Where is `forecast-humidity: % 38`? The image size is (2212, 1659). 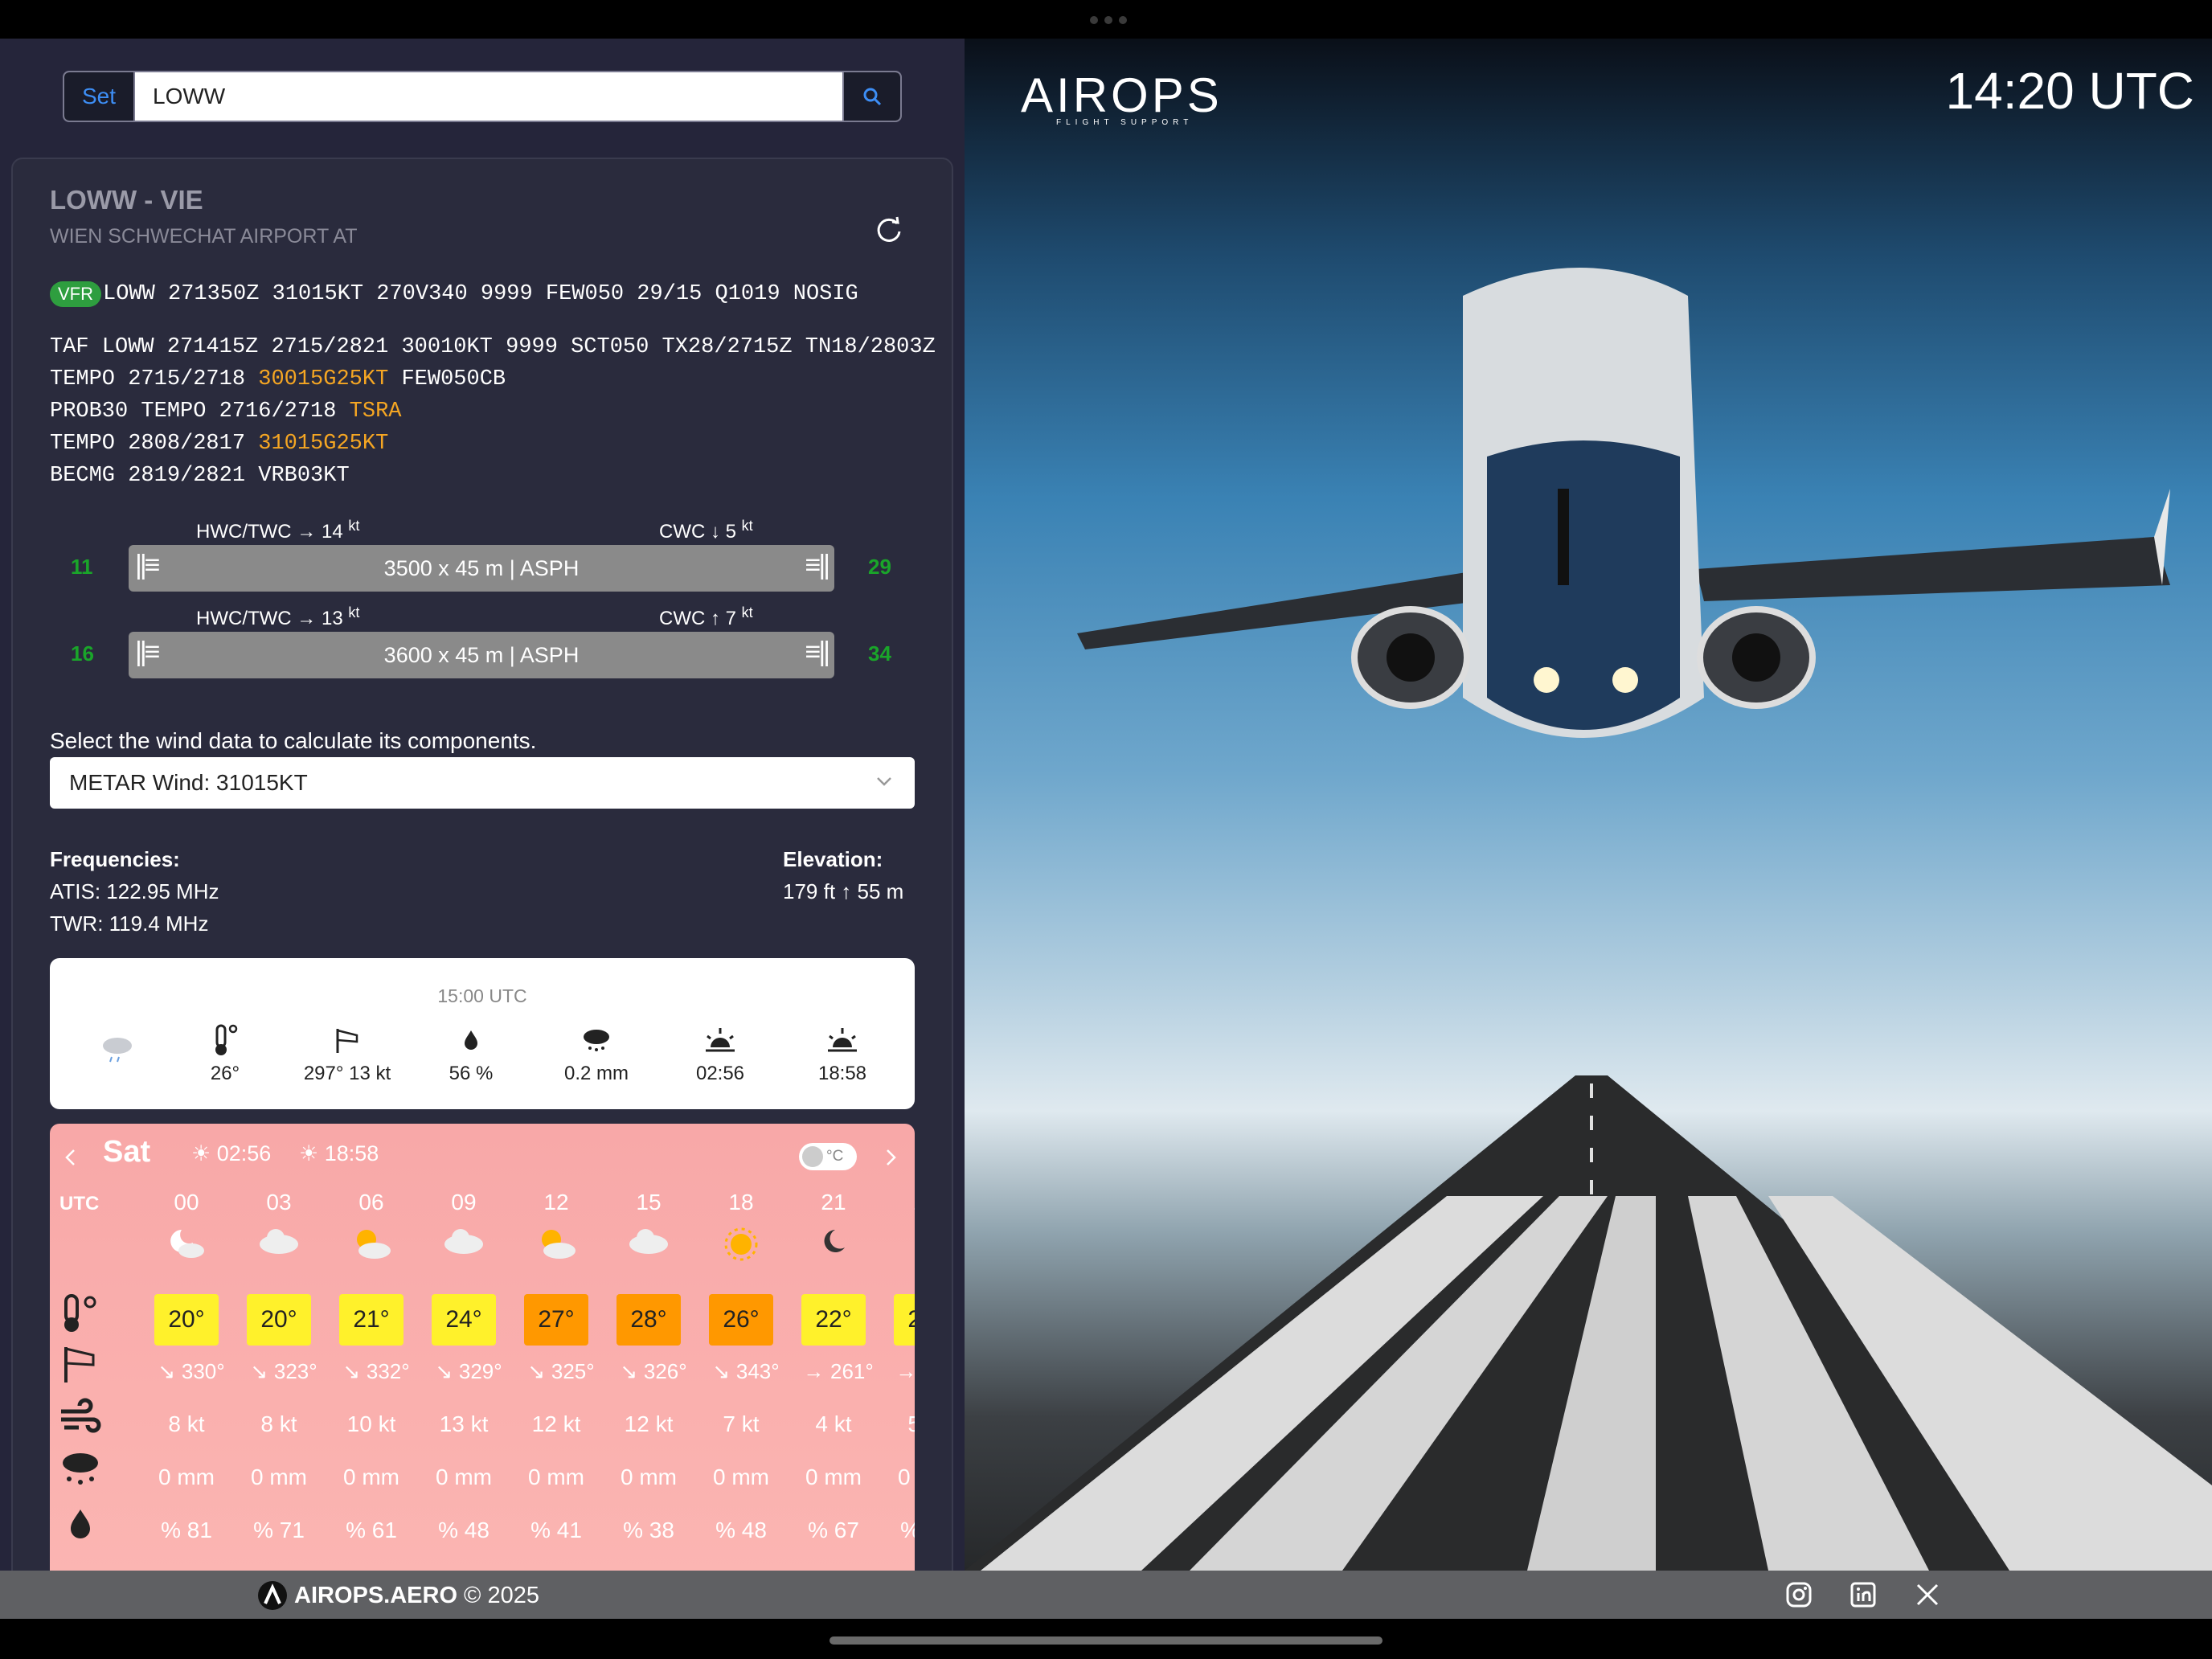
forecast-humidity: % 38 is located at coordinates (648, 1530).